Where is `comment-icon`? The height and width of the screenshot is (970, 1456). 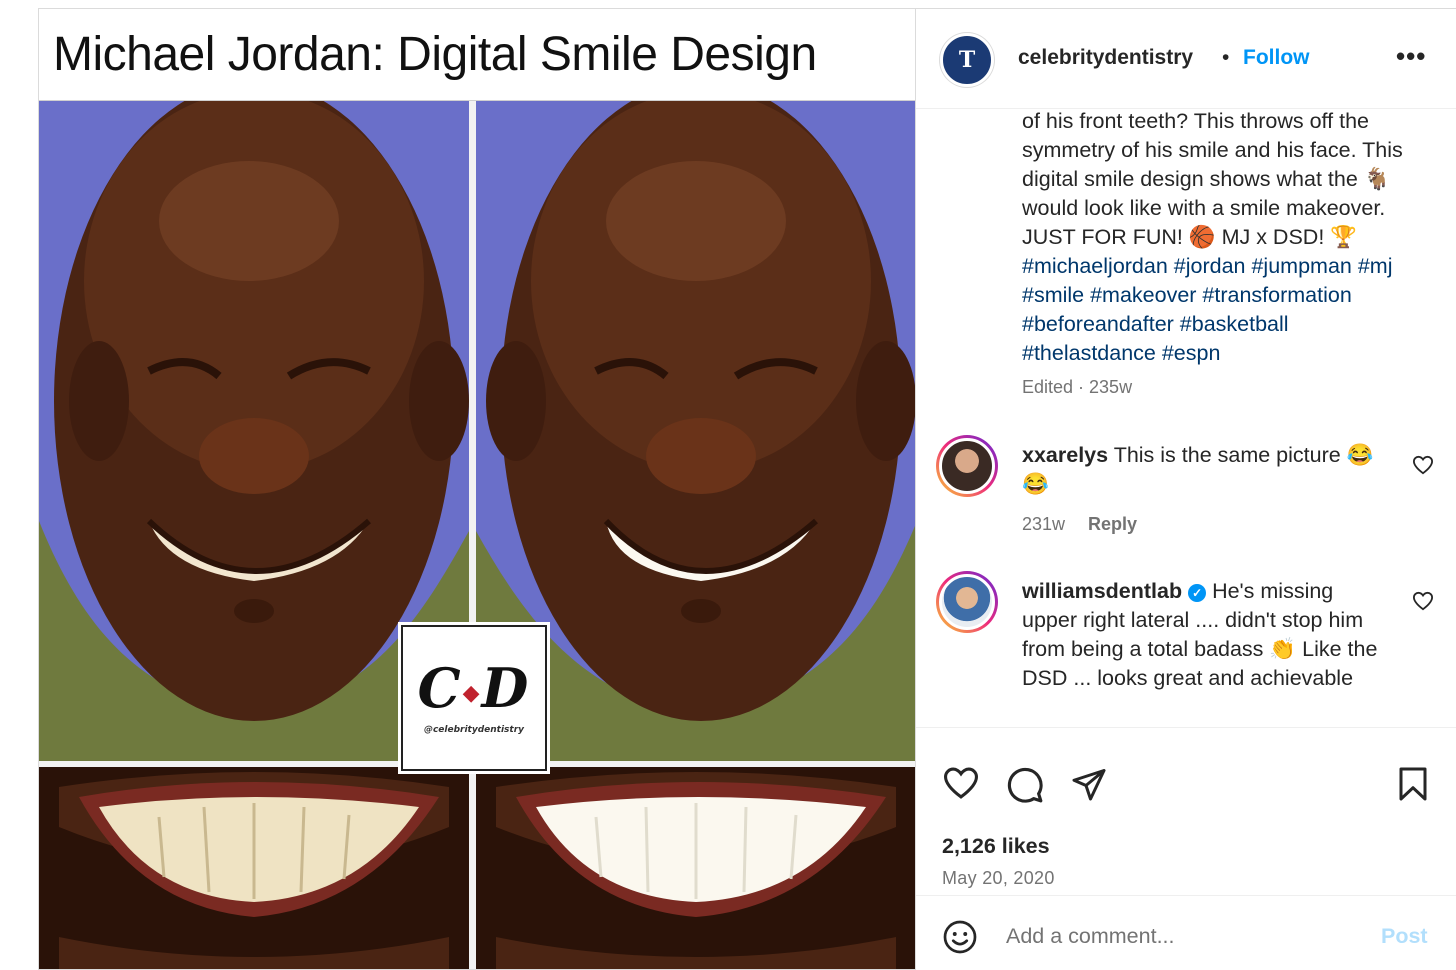 comment-icon is located at coordinates (1025, 787).